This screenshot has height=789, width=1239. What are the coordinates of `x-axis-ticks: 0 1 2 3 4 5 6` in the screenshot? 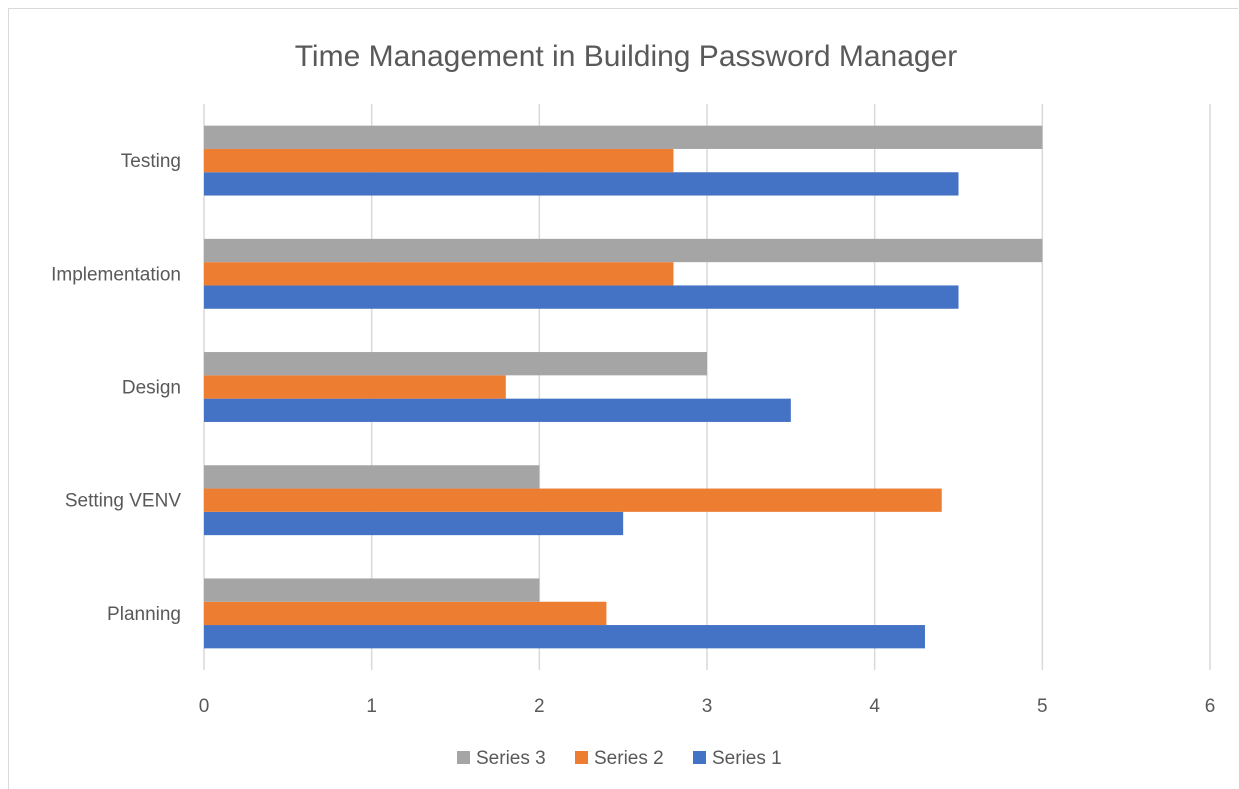 It's located at (707, 706).